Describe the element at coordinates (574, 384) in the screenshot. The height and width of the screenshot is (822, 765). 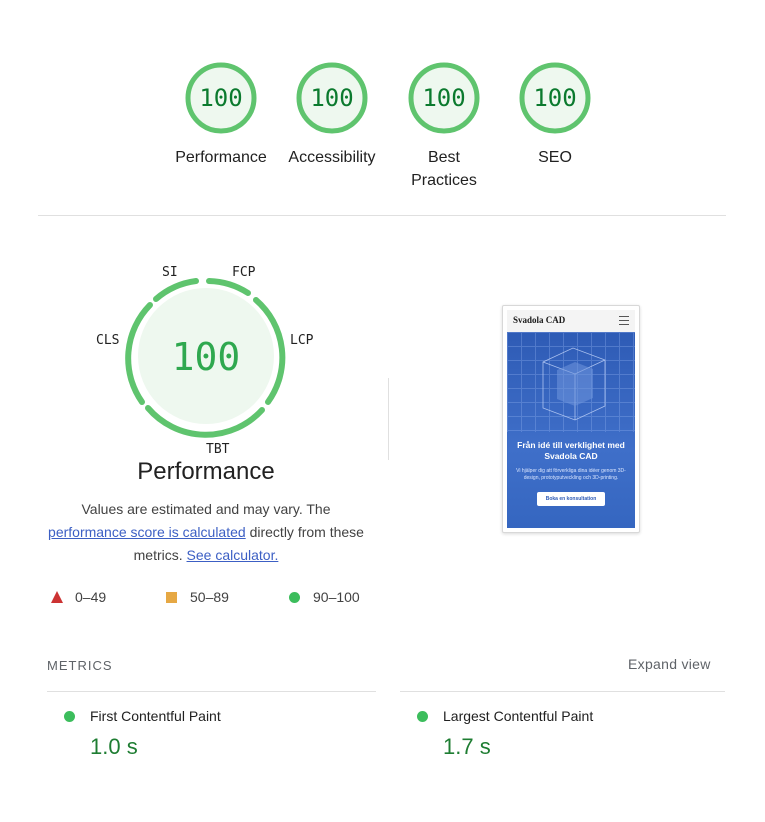
I see `cube-icon` at that location.